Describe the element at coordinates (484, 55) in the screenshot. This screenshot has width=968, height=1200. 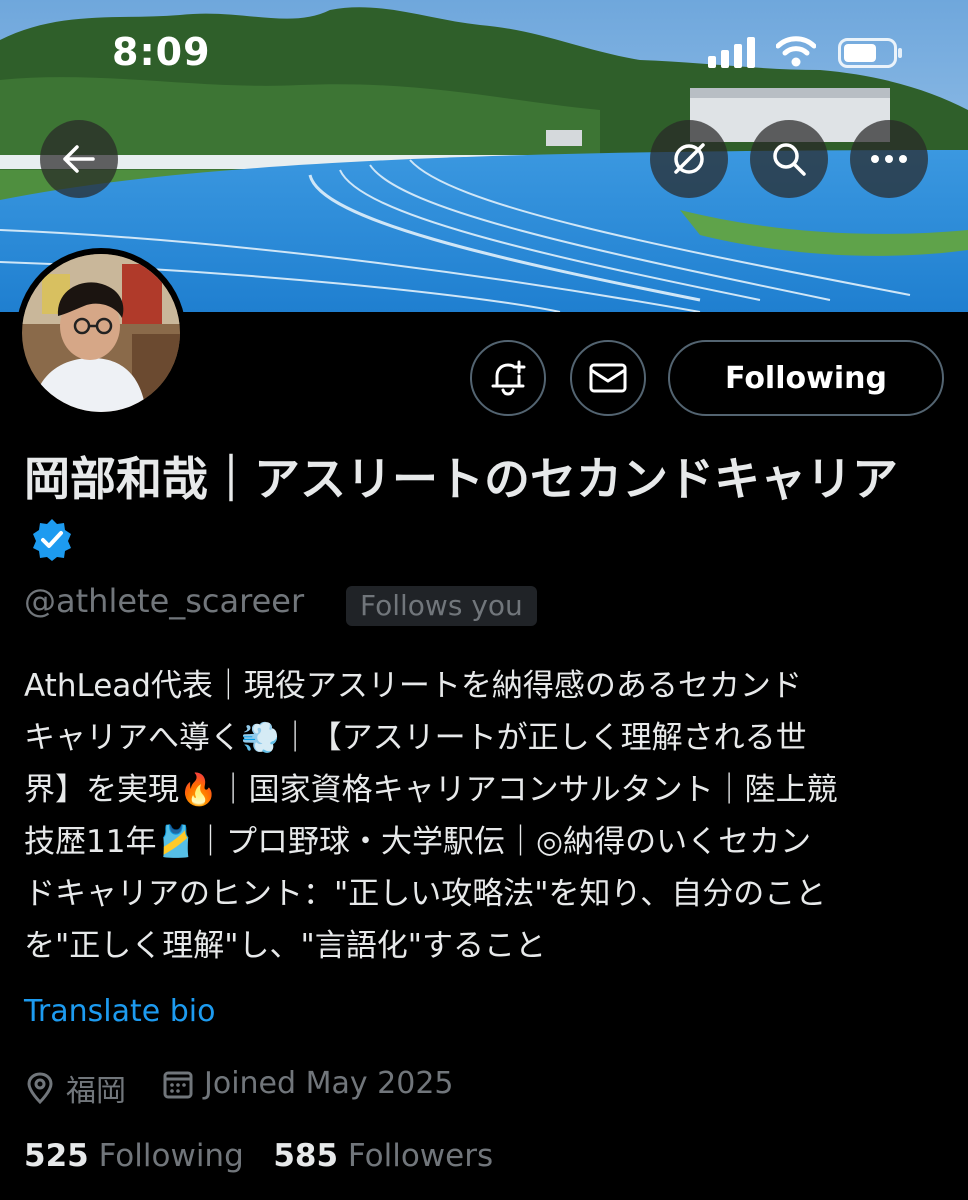
I see `status-bar: 8:09` at that location.